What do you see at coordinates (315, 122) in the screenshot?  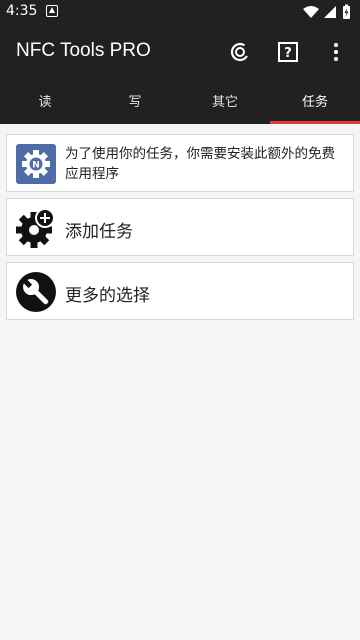 I see `active-tab-indicator` at bounding box center [315, 122].